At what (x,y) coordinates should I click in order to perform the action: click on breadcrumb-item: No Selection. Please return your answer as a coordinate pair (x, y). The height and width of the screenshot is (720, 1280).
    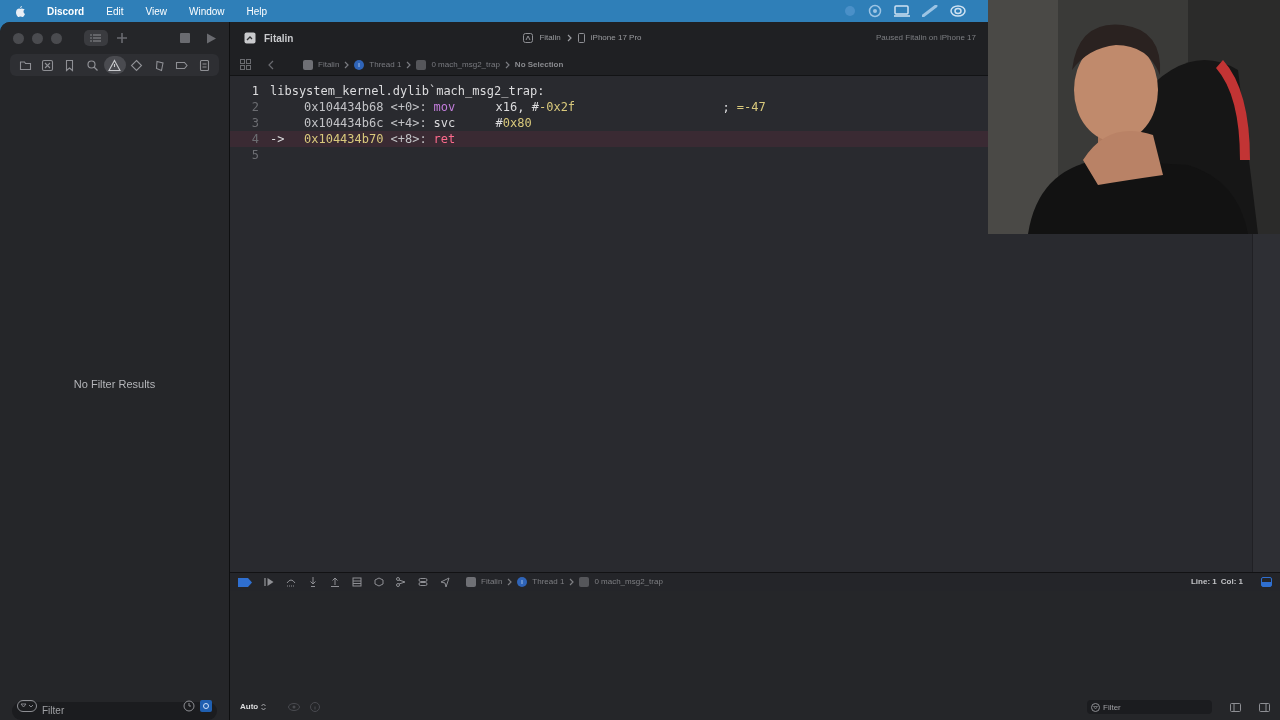
    Looking at the image, I should click on (539, 64).